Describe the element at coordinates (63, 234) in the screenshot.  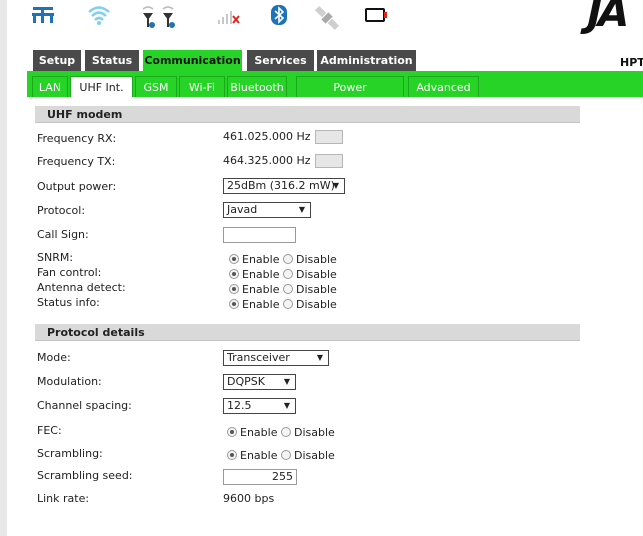
I see `call-sign-label: Call Sign:` at that location.